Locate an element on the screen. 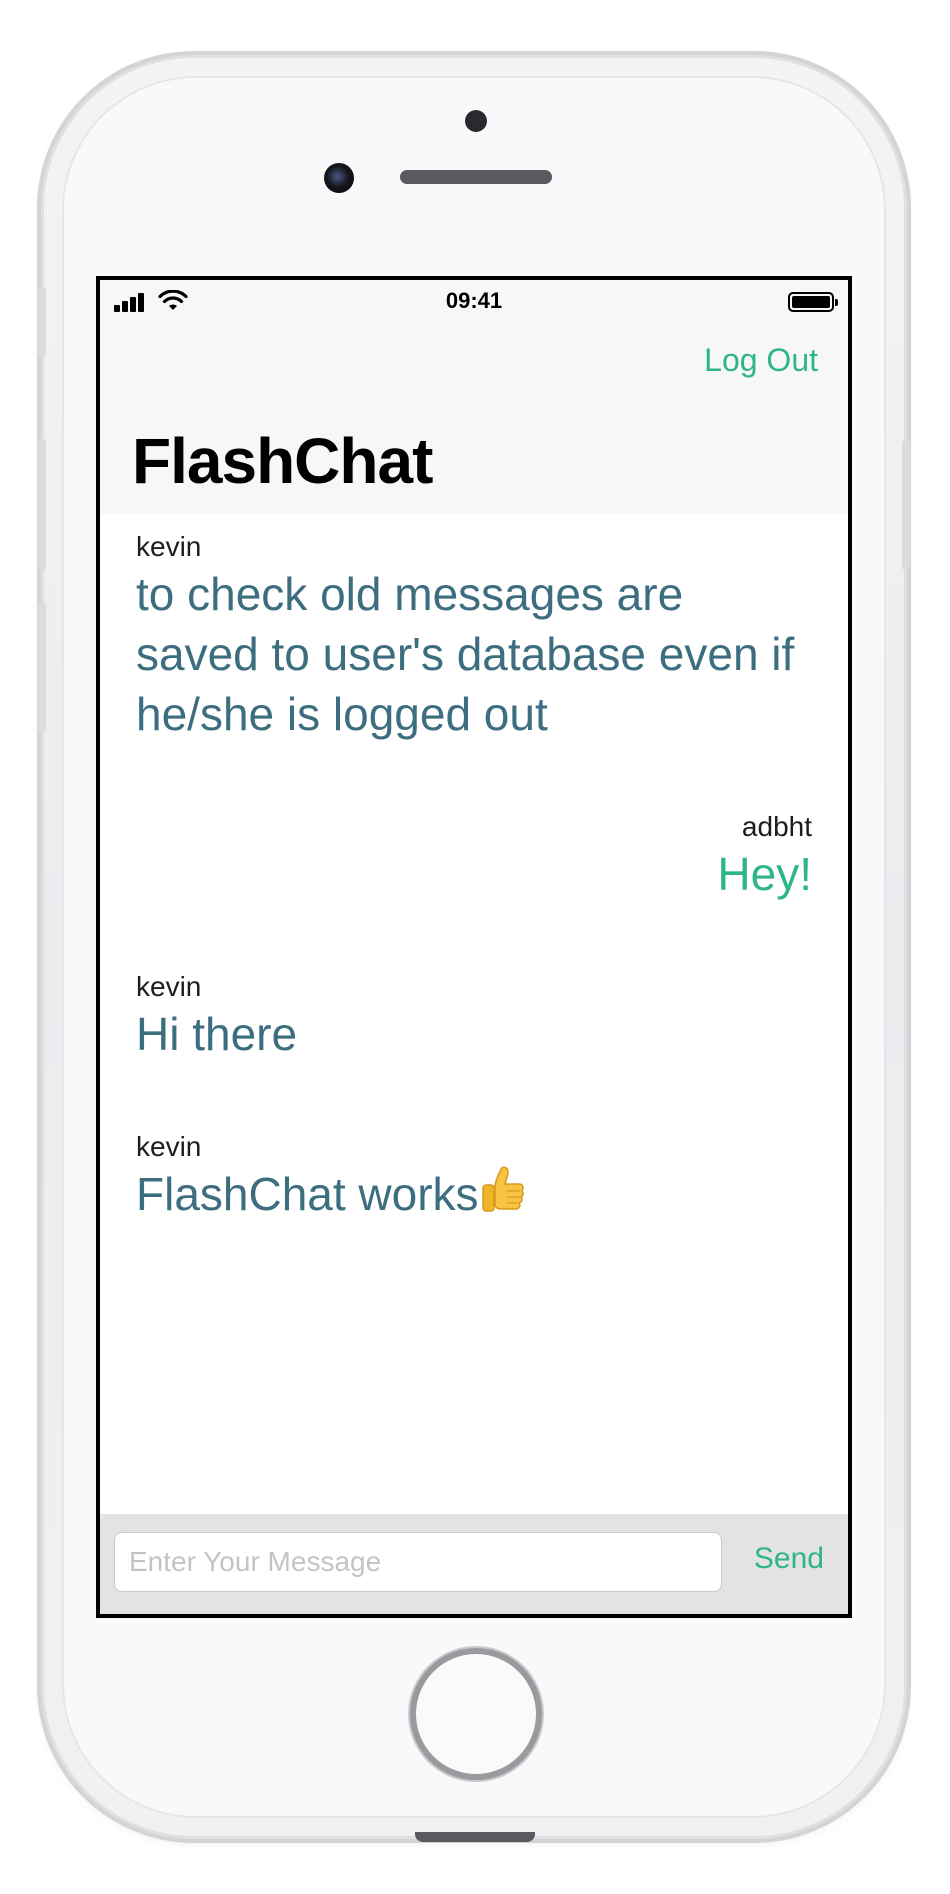 The image size is (950, 1894). message-cell: kevin FlashChat works is located at coordinates (474, 1177).